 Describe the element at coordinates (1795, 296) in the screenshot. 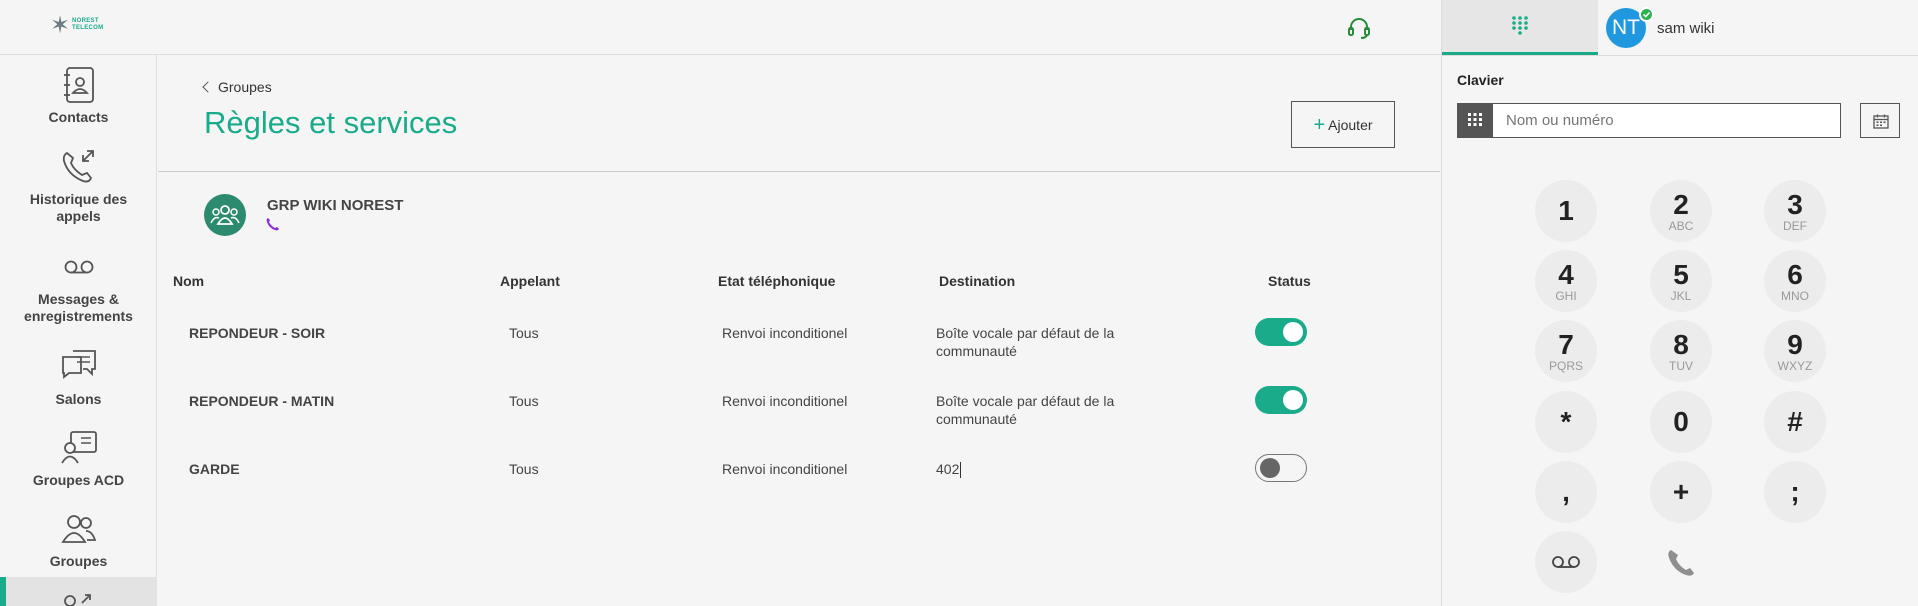

I see `key-letters: MNO` at that location.